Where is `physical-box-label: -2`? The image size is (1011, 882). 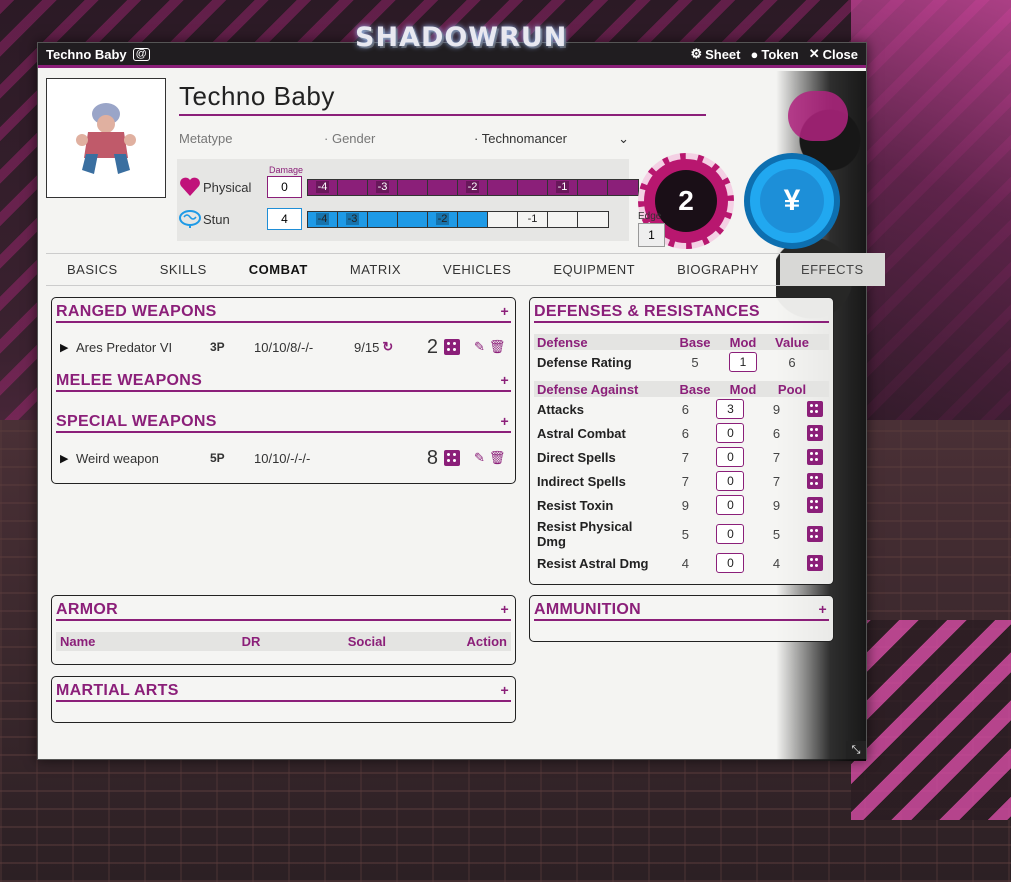 physical-box-label: -2 is located at coordinates (472, 187).